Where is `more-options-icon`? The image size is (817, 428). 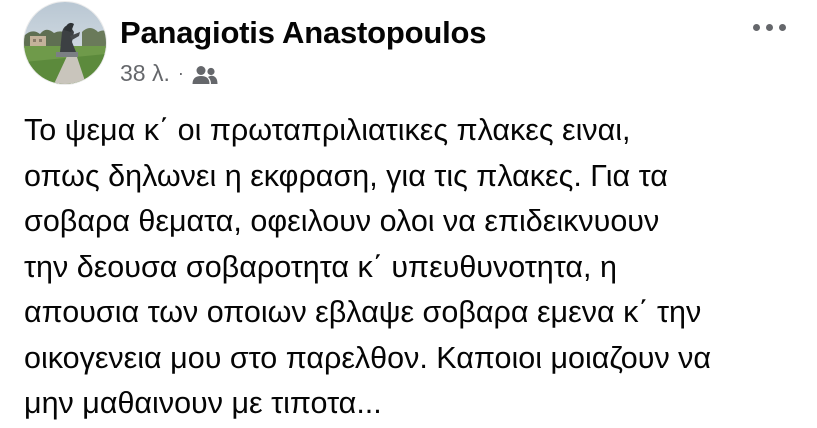
more-options-icon is located at coordinates (769, 27).